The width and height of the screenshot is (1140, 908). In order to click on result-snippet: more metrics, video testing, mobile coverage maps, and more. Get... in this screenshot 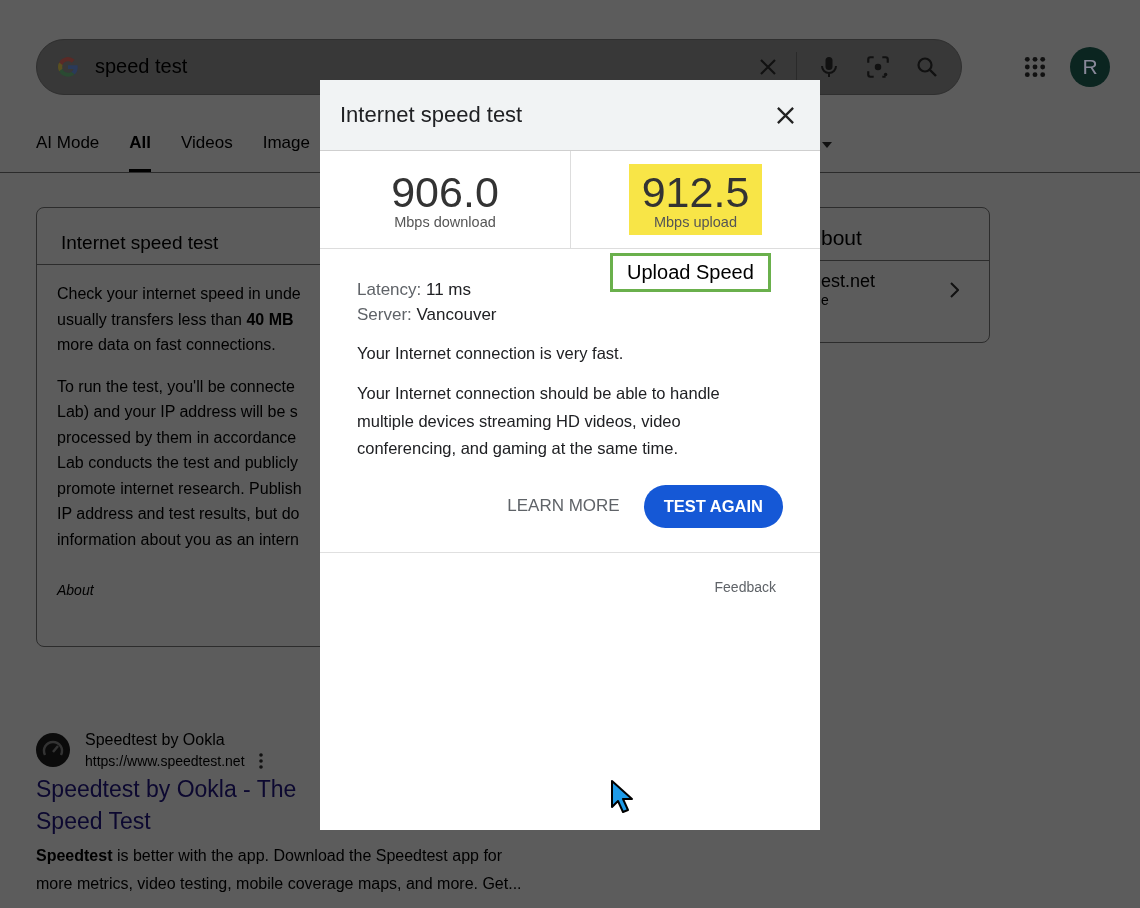, I will do `click(279, 884)`.